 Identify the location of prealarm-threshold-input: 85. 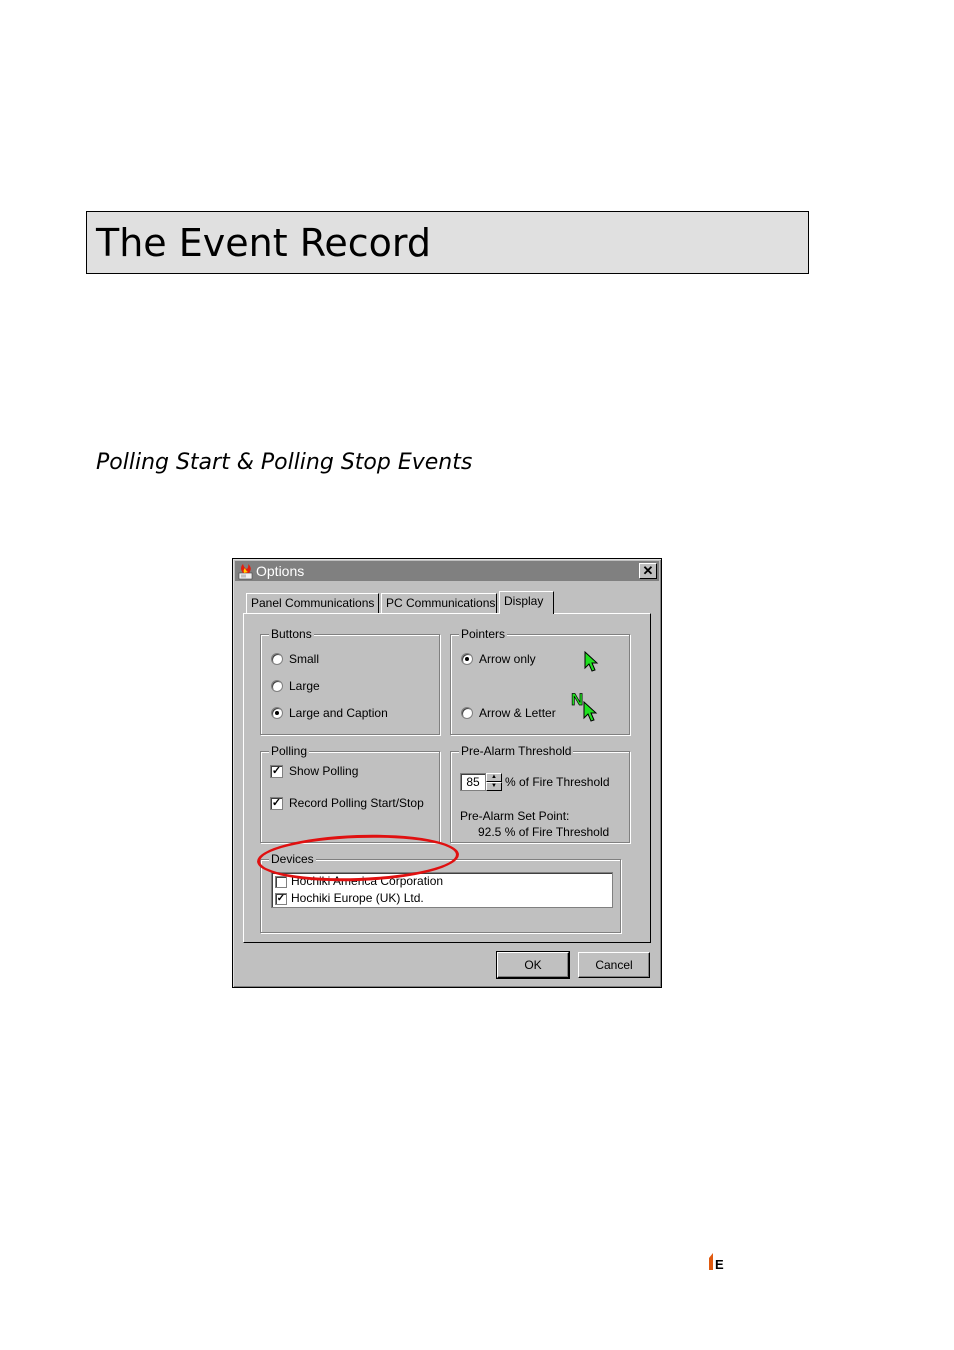
(473, 782).